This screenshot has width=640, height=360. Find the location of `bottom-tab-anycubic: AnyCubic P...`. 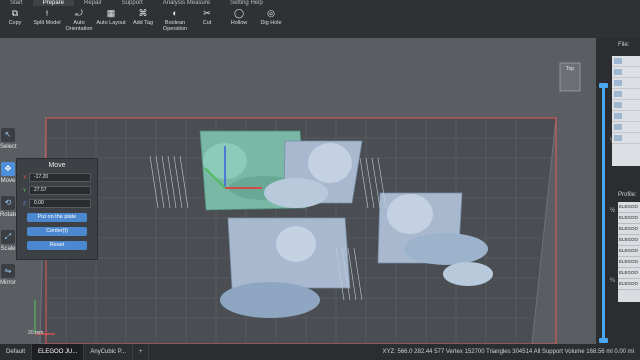

bottom-tab-anycubic: AnyCubic P... is located at coordinates (108, 352).